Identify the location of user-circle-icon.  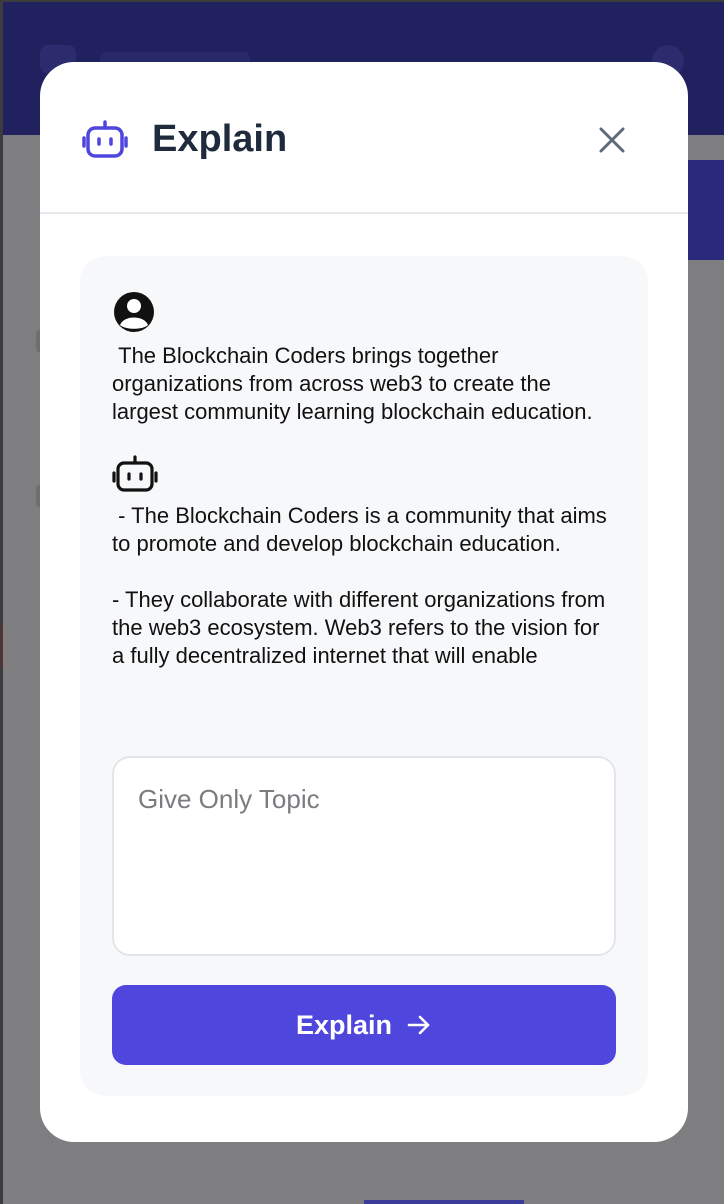
(134, 312).